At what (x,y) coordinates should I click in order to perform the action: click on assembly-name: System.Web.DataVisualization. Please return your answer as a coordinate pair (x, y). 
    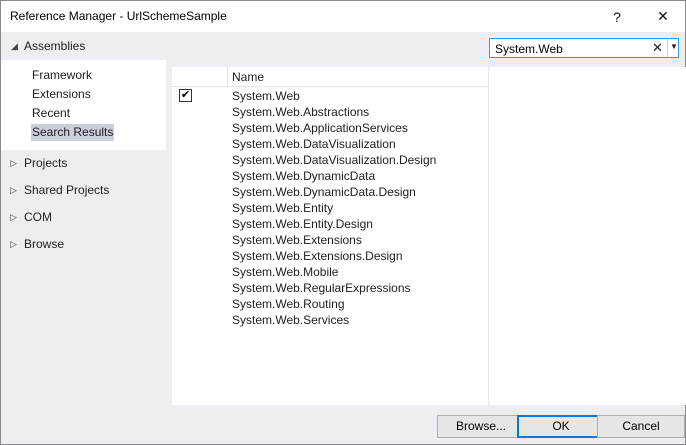
    Looking at the image, I should click on (314, 144).